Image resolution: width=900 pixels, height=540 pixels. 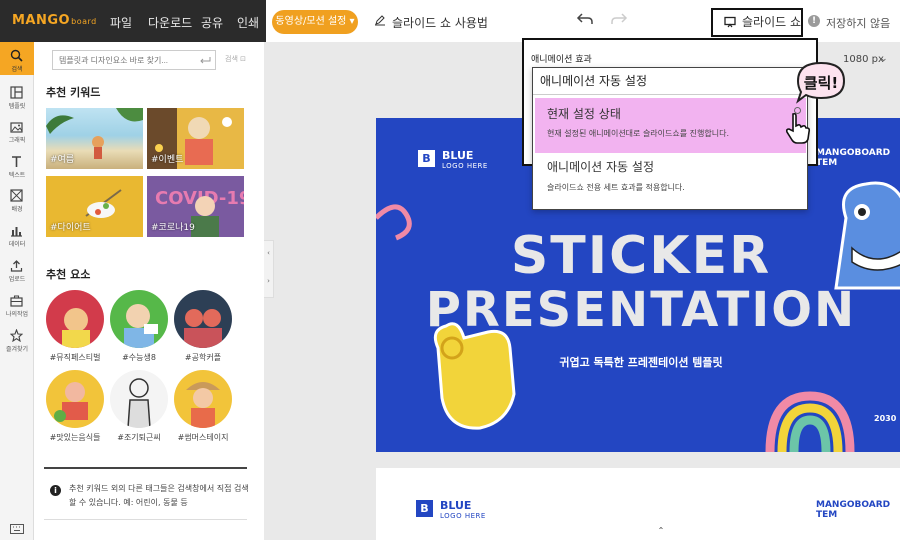 What do you see at coordinates (139, 319) in the screenshot?
I see `student-illustration` at bounding box center [139, 319].